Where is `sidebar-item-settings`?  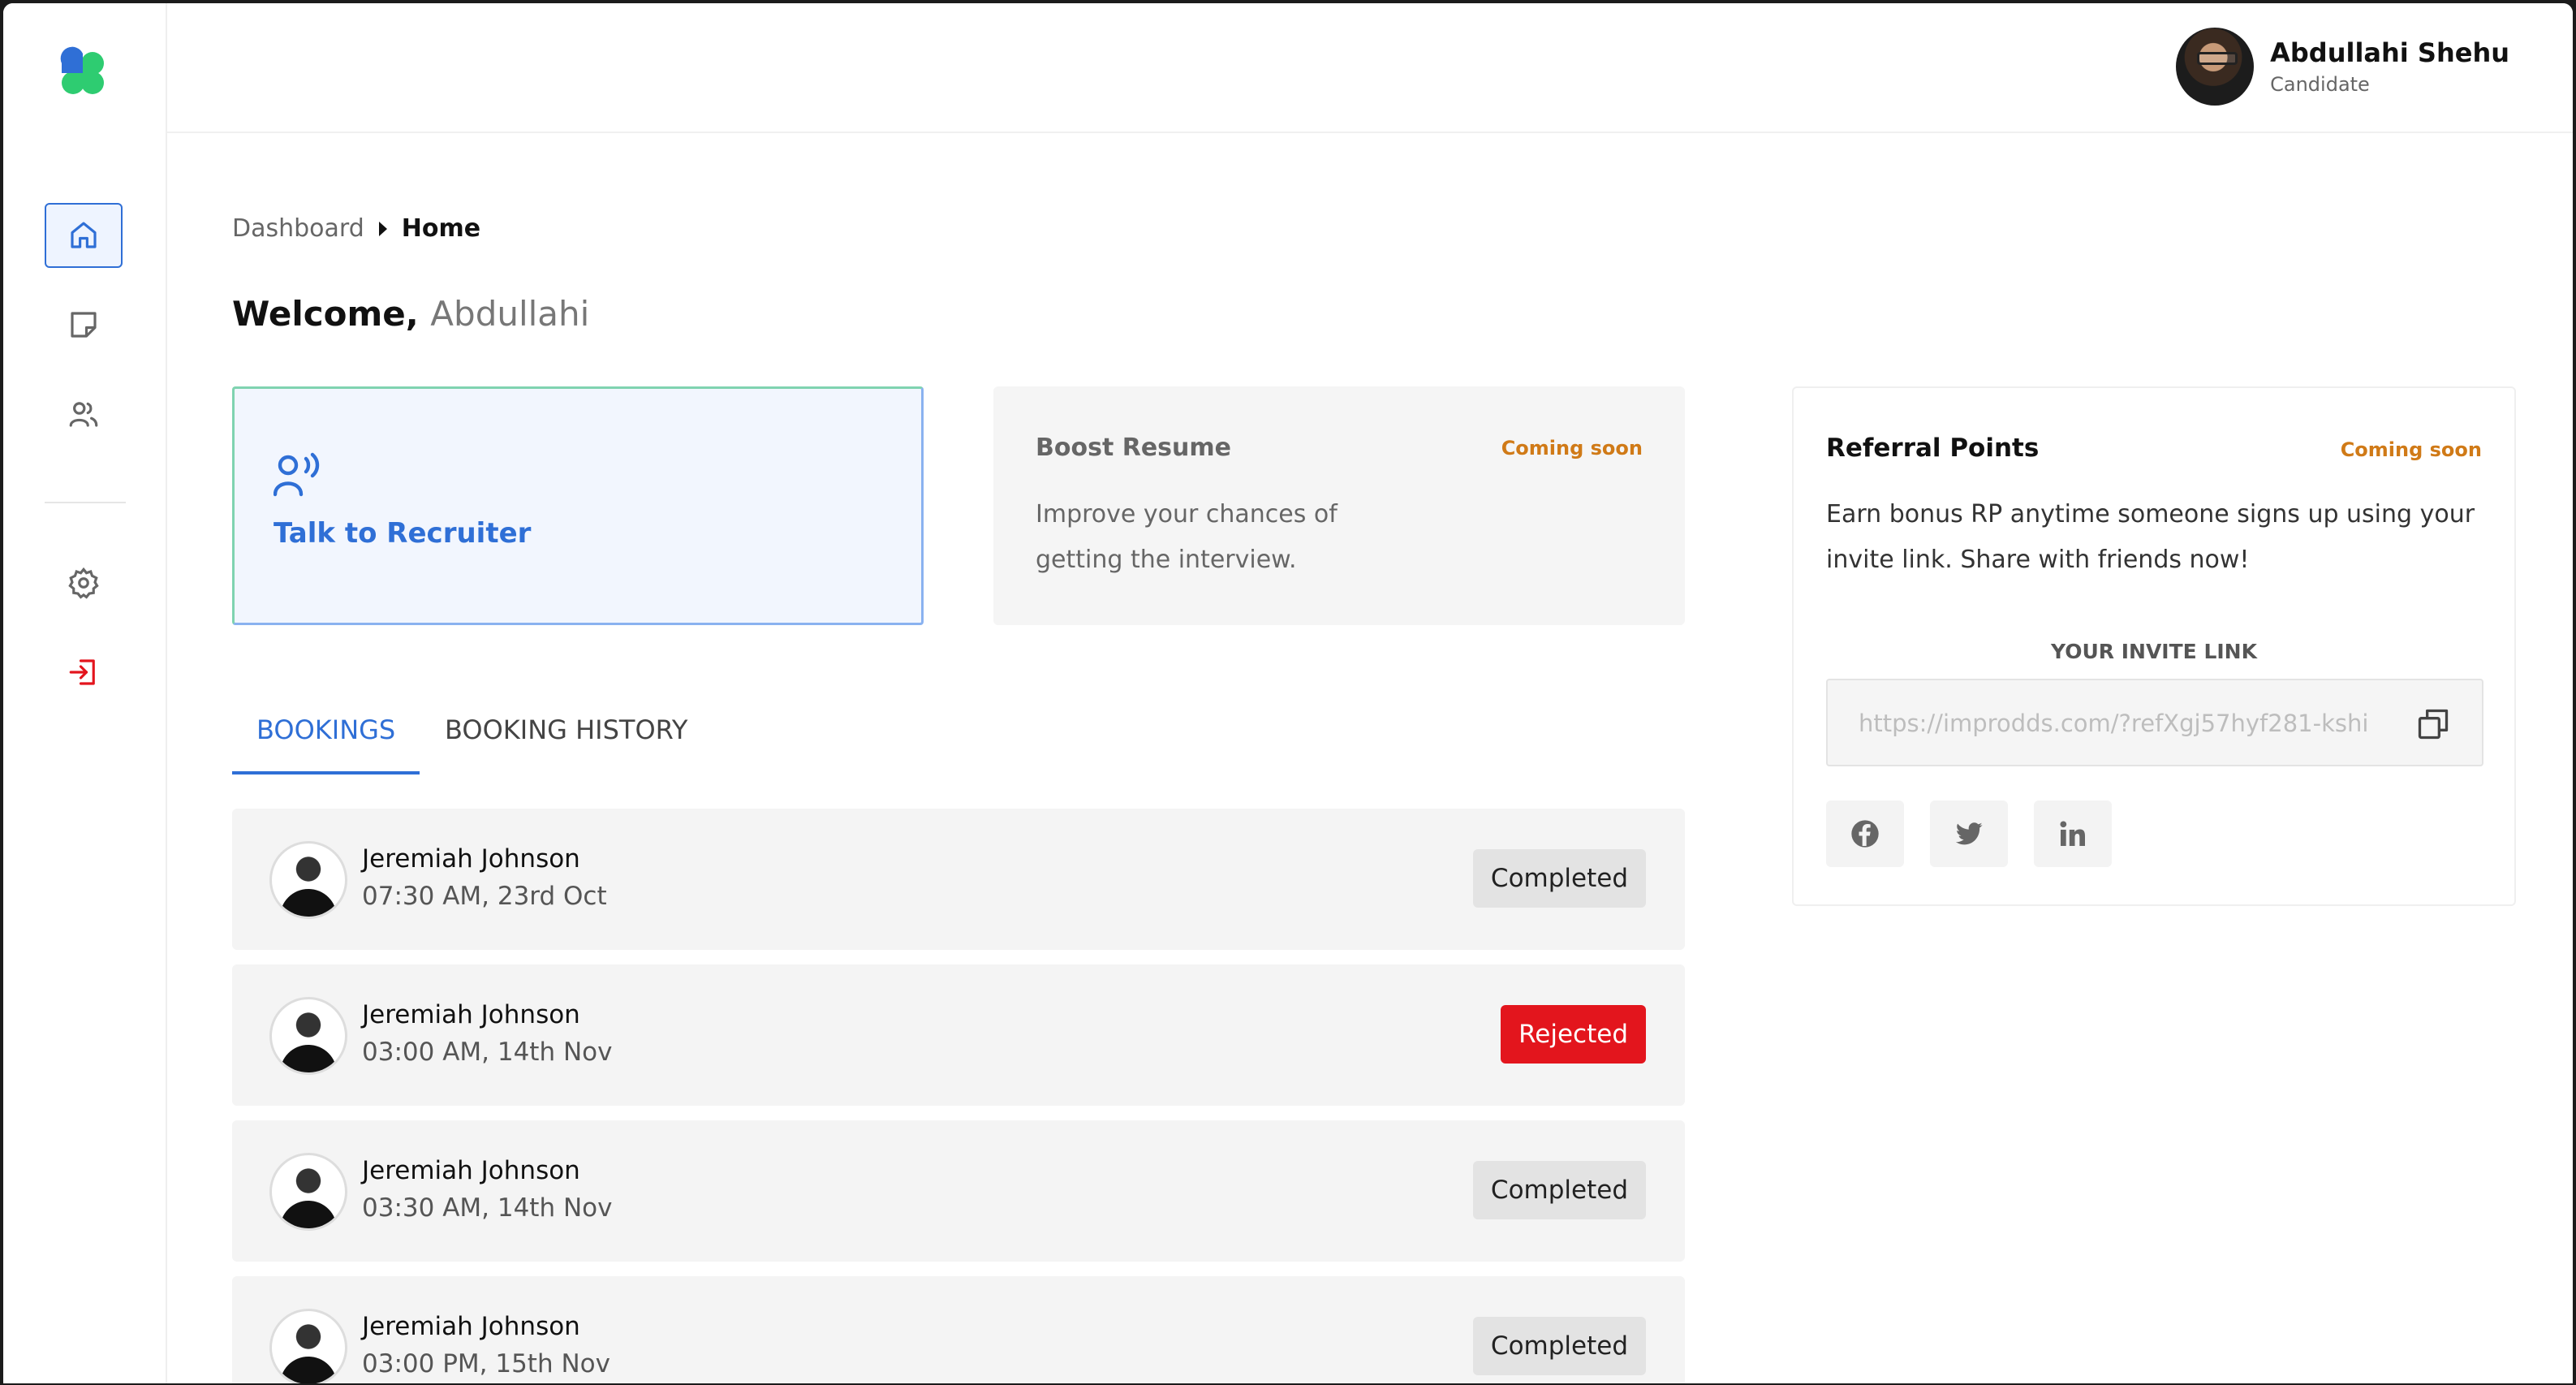 sidebar-item-settings is located at coordinates (84, 582).